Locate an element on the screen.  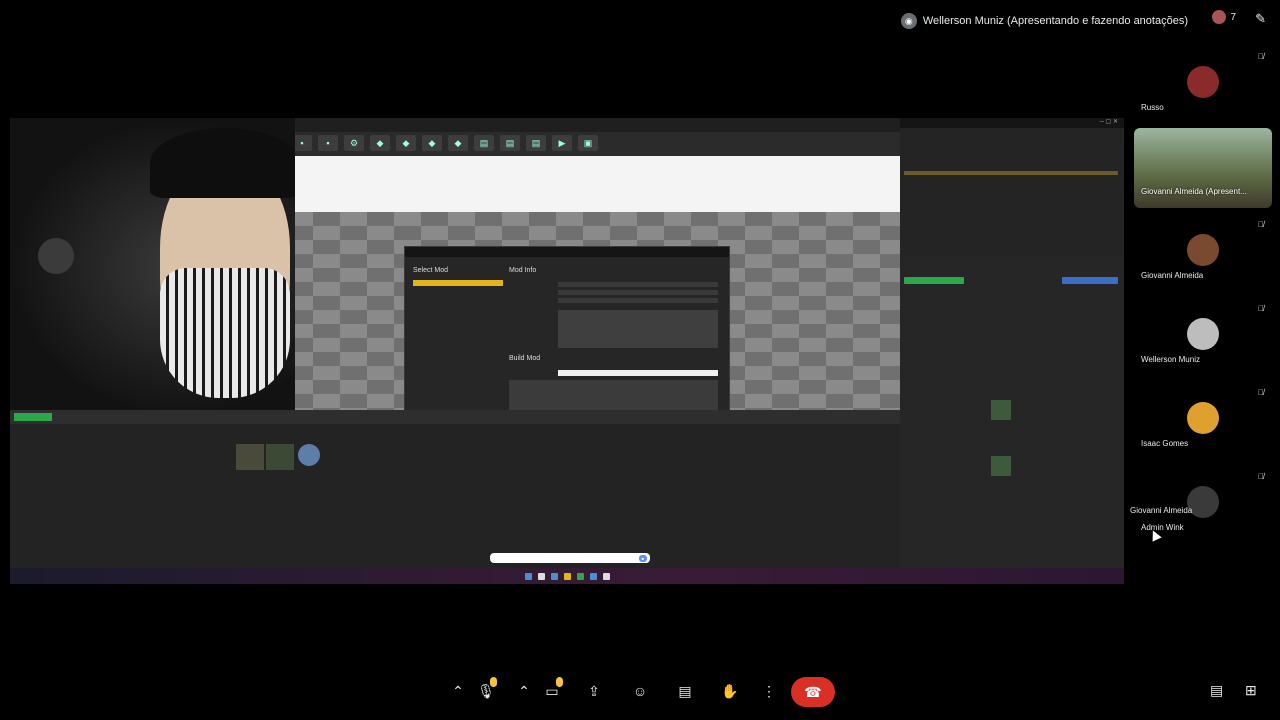
webcam-skull-mask is located at coordinates (225, 333).